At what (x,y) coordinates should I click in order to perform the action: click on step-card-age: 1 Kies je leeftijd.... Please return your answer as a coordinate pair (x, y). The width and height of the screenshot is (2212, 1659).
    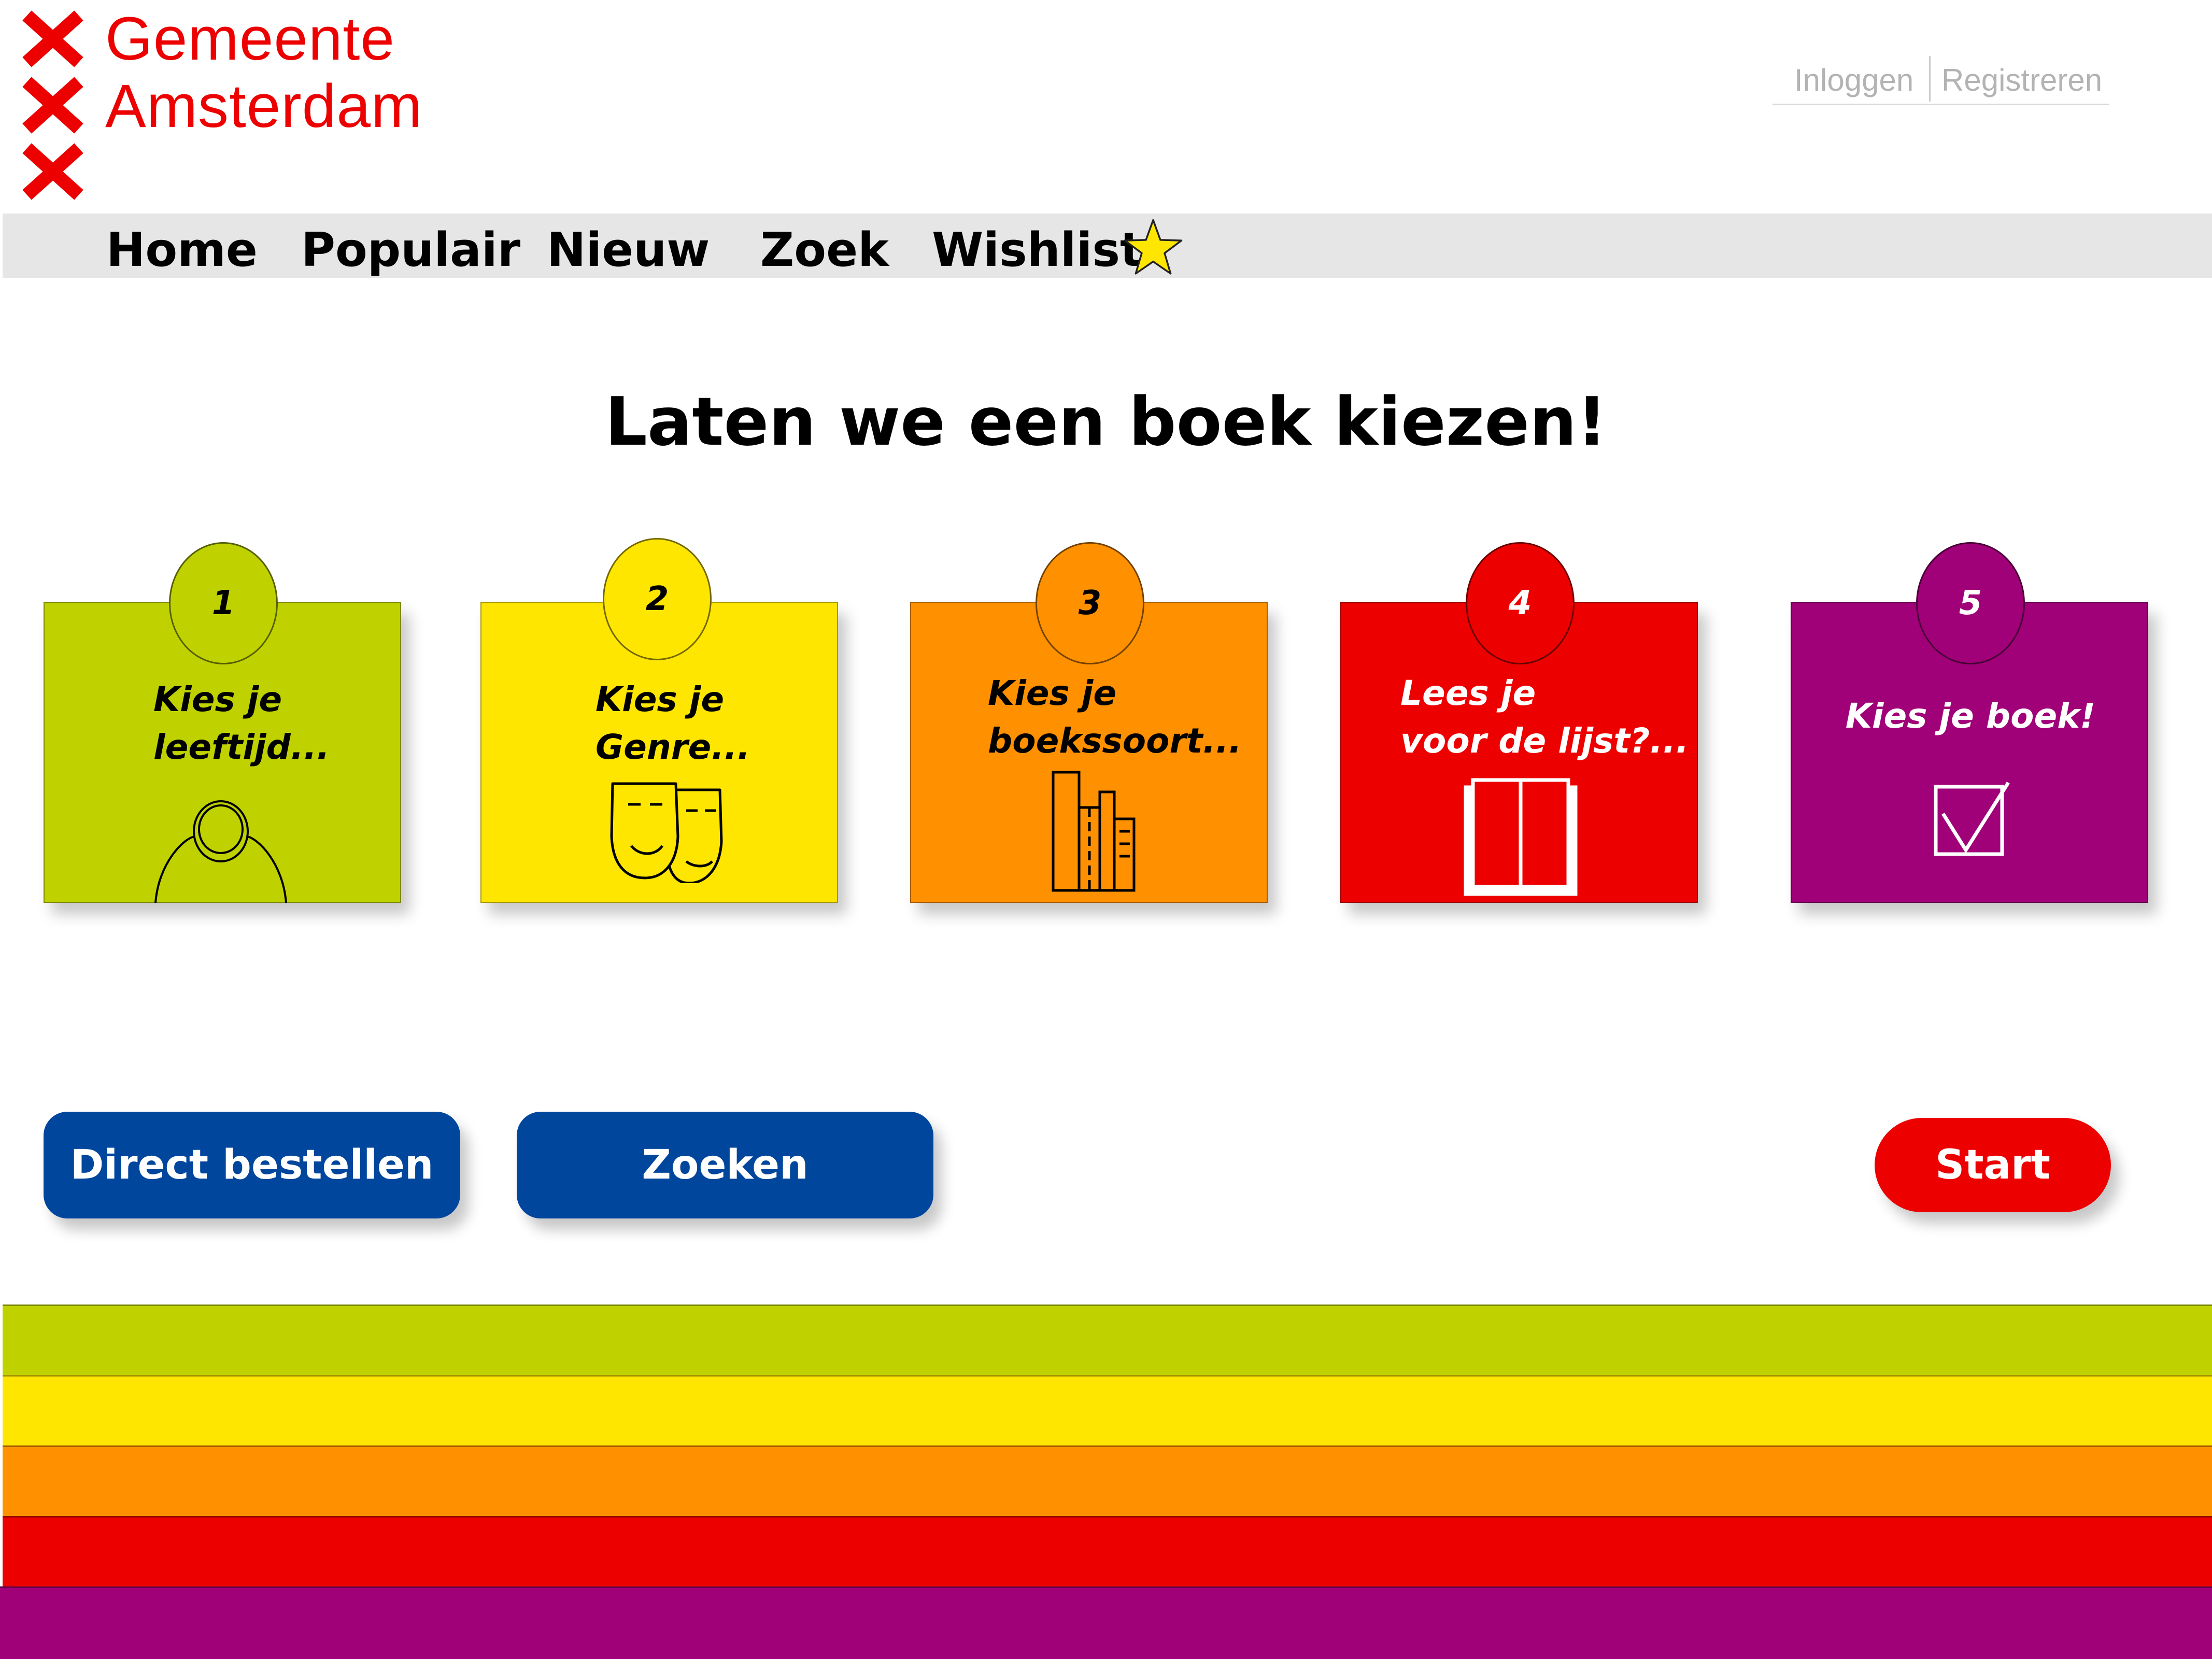
    Looking at the image, I should click on (222, 722).